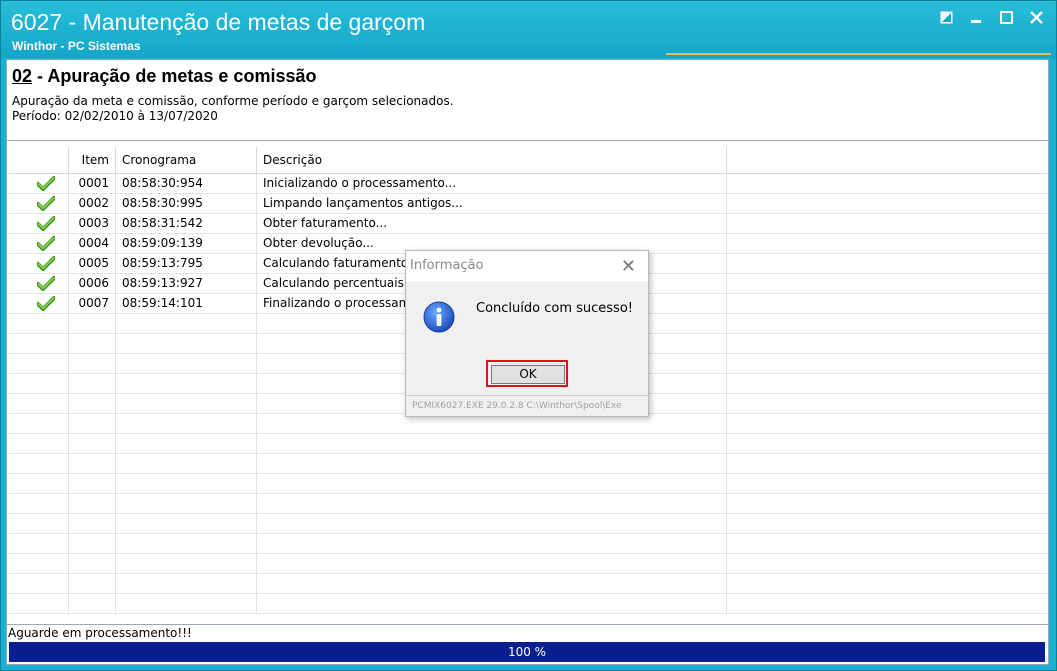 This screenshot has width=1057, height=671. I want to click on dialog-title-bar: Informação ✕, so click(527, 266).